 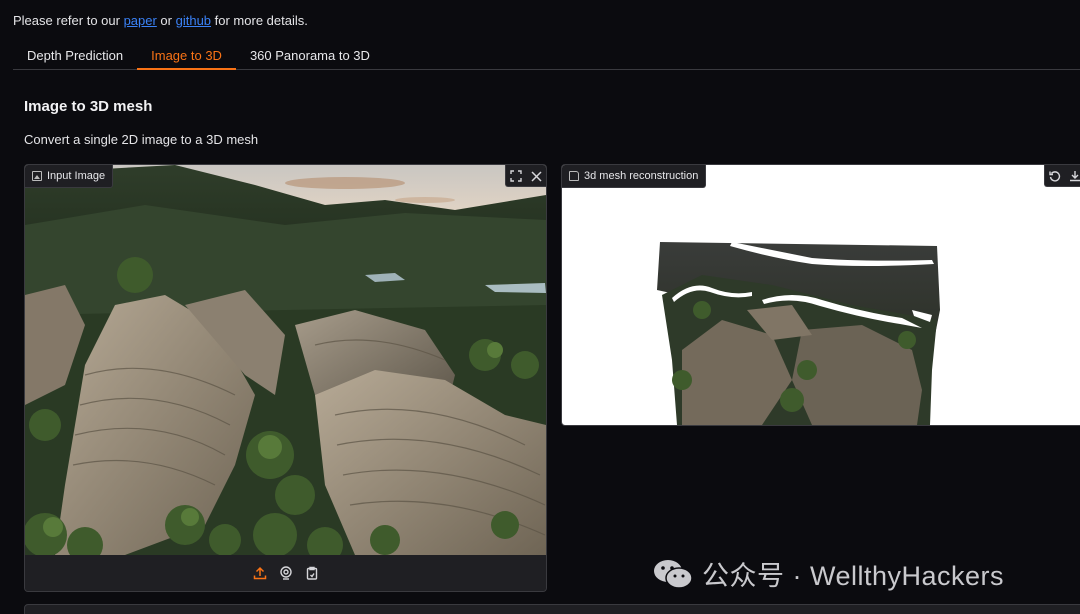 I want to click on upload-icon, so click(x=260, y=573).